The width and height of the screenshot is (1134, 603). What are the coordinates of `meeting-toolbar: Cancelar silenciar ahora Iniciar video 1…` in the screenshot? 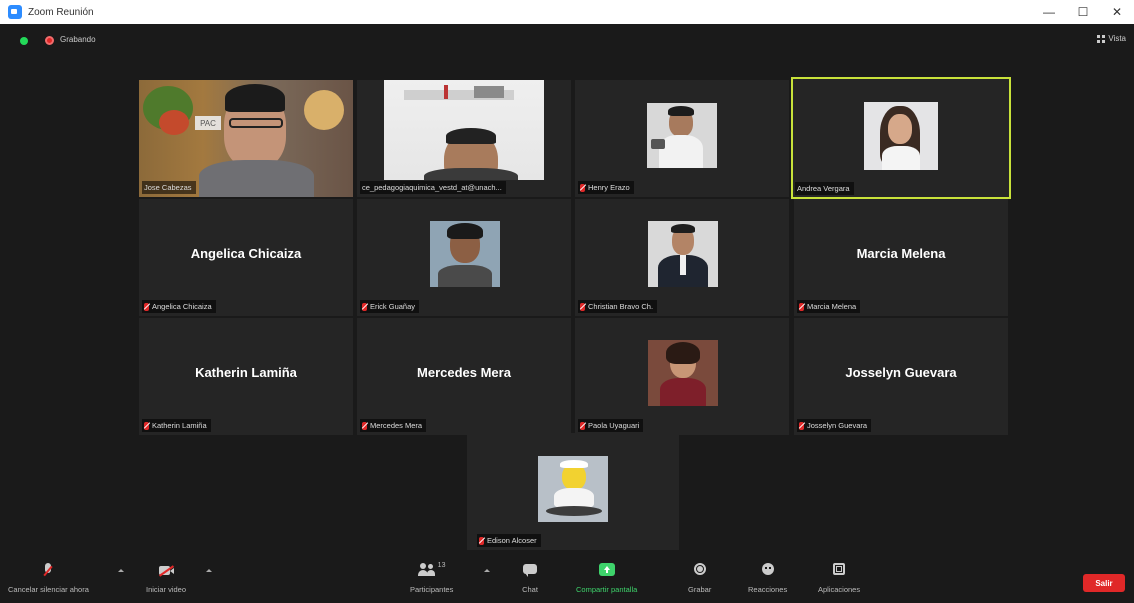 It's located at (567, 580).